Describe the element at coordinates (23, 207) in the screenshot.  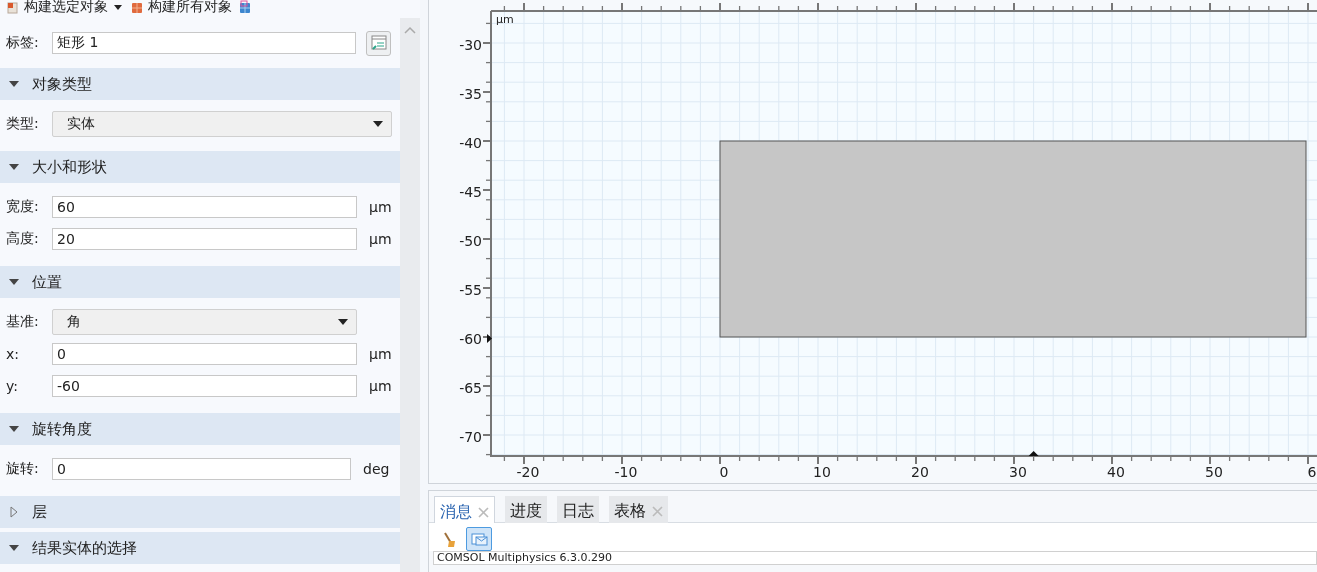
I see `field-label: 宽度:` at that location.